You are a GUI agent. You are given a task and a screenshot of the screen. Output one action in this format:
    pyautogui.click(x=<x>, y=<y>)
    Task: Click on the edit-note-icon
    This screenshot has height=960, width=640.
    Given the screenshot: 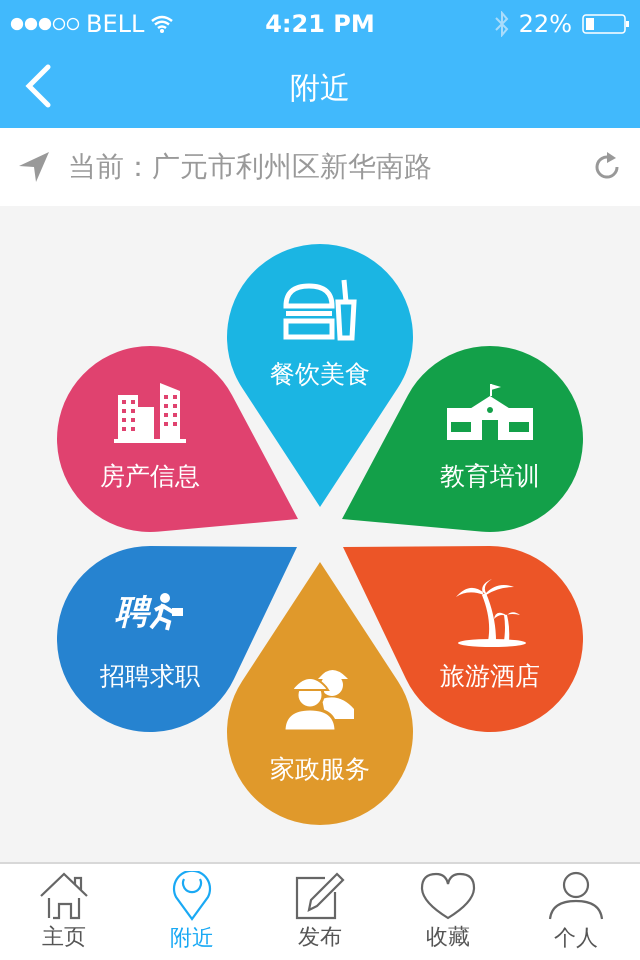 What is the action you would take?
    pyautogui.click(x=320, y=896)
    